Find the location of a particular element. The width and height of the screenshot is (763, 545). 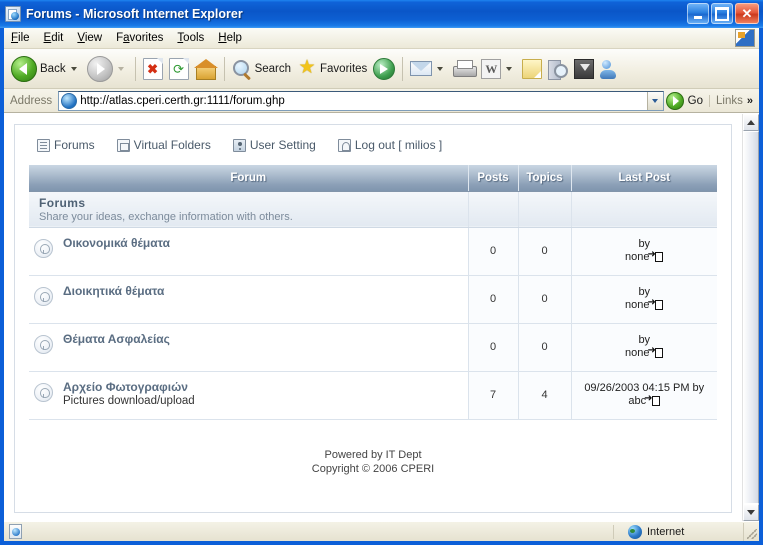

star-icon: ★ is located at coordinates (307, 67).